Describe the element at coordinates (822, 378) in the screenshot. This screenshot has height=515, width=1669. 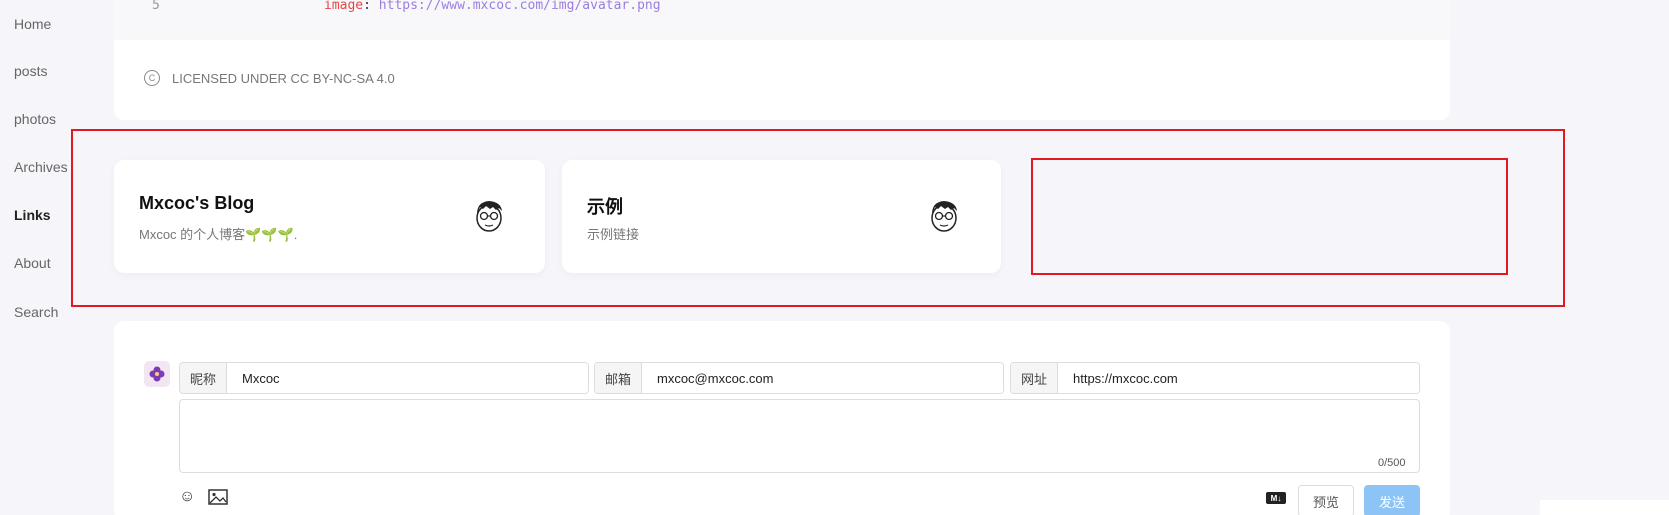
I see `email-input` at that location.